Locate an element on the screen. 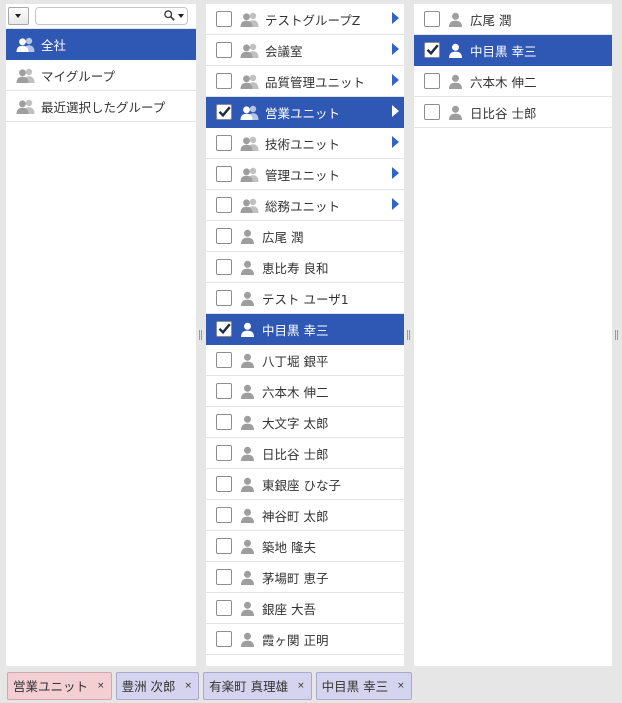 The image size is (622, 703). user-row: 霞ヶ関 正明 is located at coordinates (305, 639).